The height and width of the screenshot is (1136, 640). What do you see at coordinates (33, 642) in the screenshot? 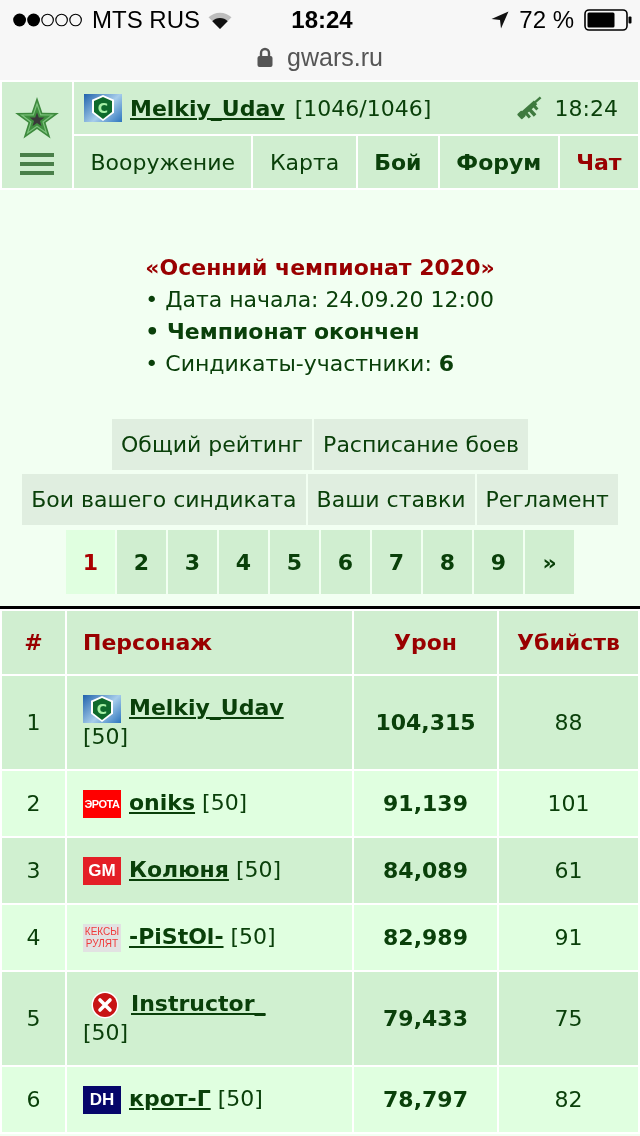
I see `column-header: #` at bounding box center [33, 642].